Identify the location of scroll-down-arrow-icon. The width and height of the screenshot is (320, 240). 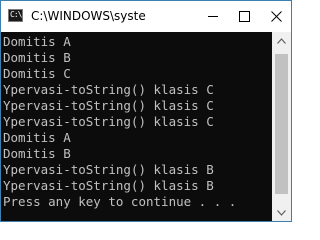
(281, 212).